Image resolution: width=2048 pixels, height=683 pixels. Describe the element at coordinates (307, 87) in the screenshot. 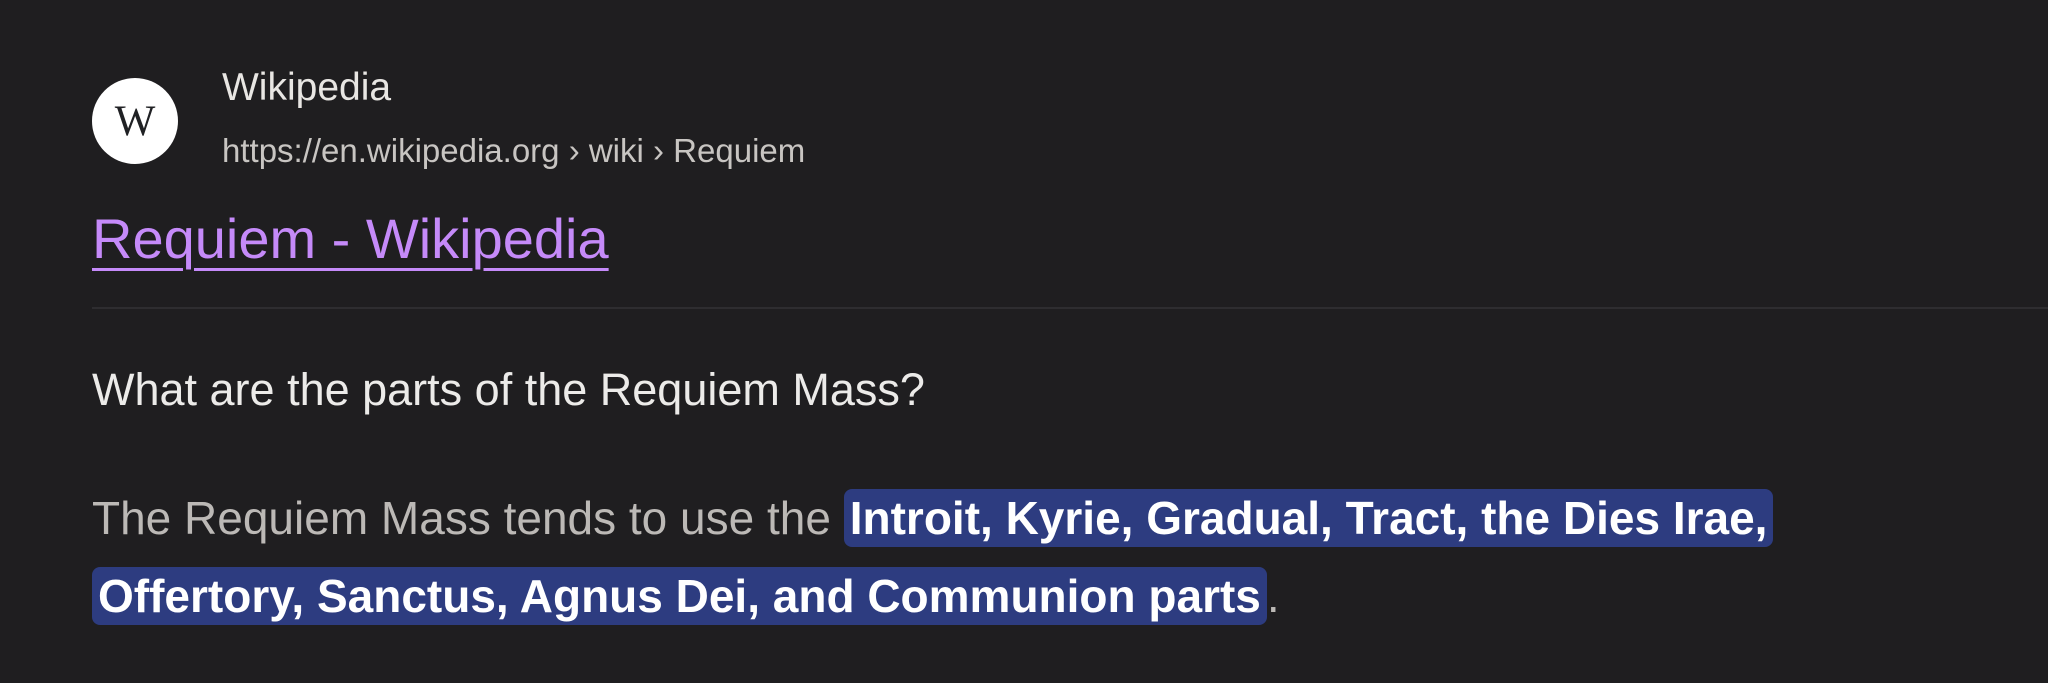

I see `site-name: Wikipedia` at that location.